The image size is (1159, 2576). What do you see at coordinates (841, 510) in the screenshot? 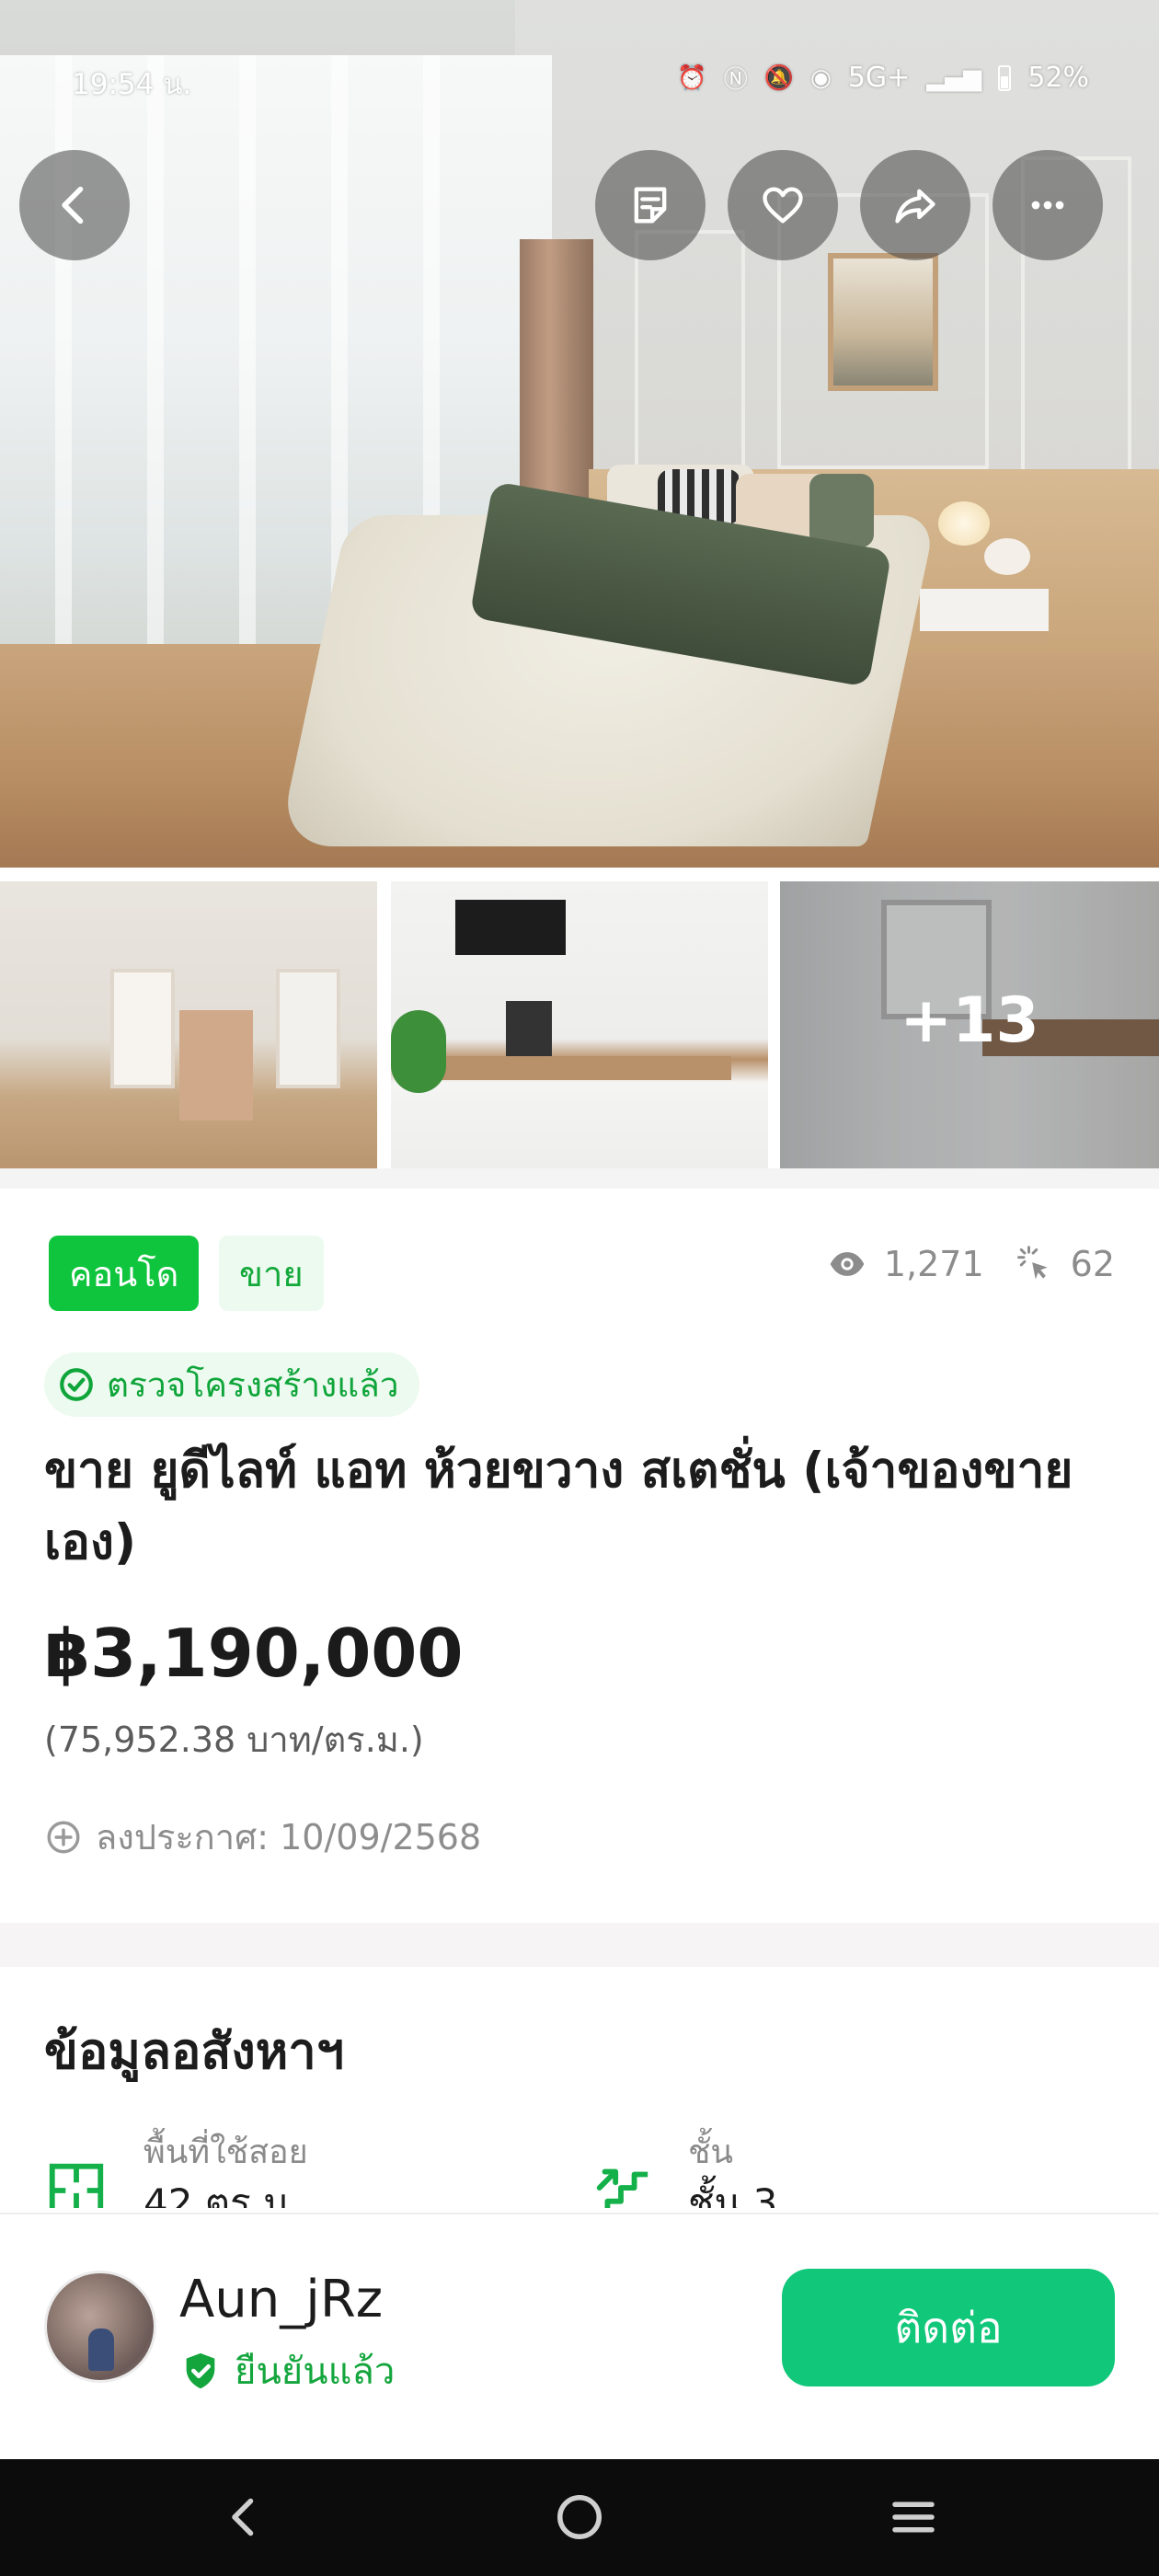
I see `pillow` at bounding box center [841, 510].